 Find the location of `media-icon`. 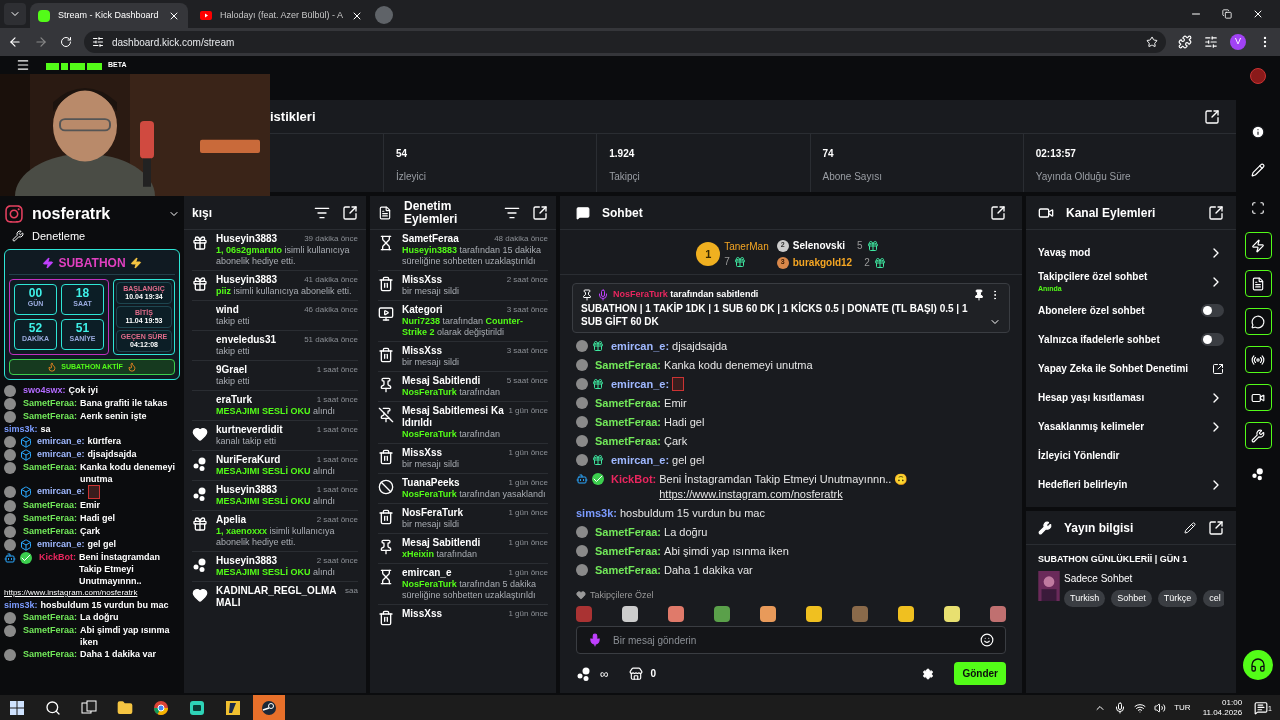

media-icon is located at coordinates (1211, 42).